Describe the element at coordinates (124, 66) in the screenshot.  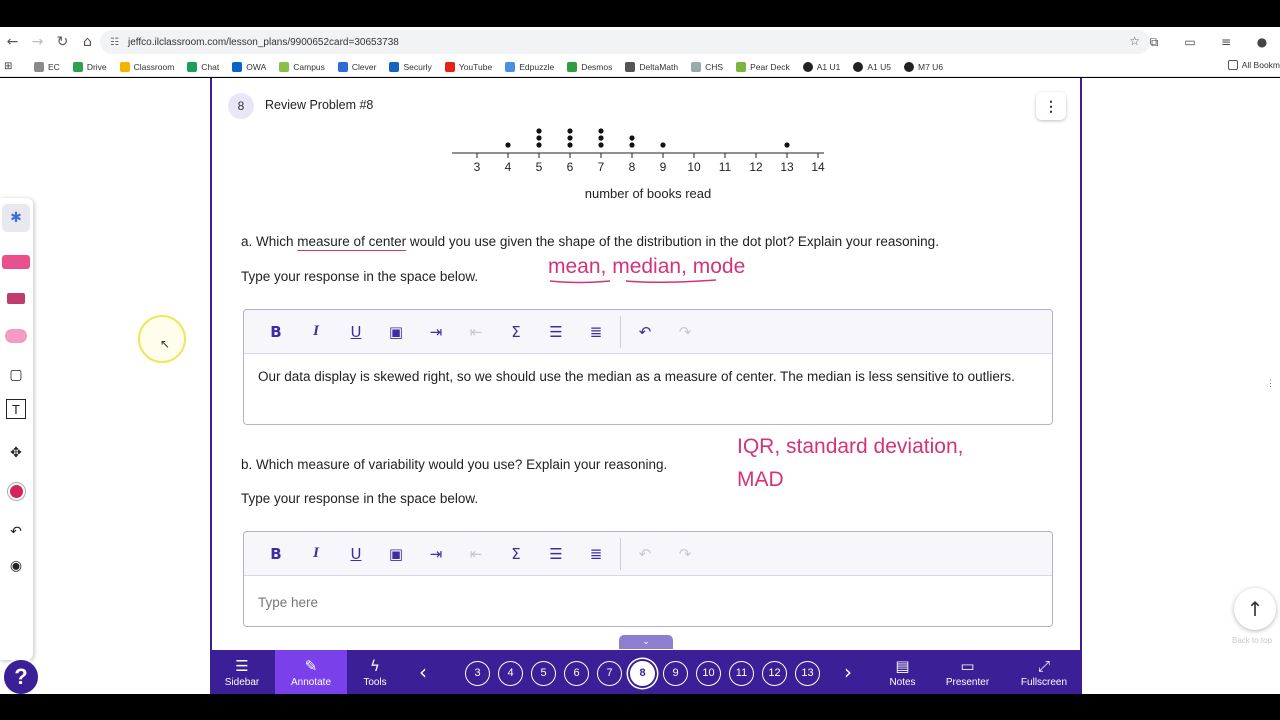
I see `classroom-icon` at that location.